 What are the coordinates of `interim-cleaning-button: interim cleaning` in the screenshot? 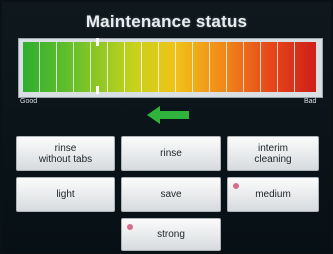 It's located at (273, 153).